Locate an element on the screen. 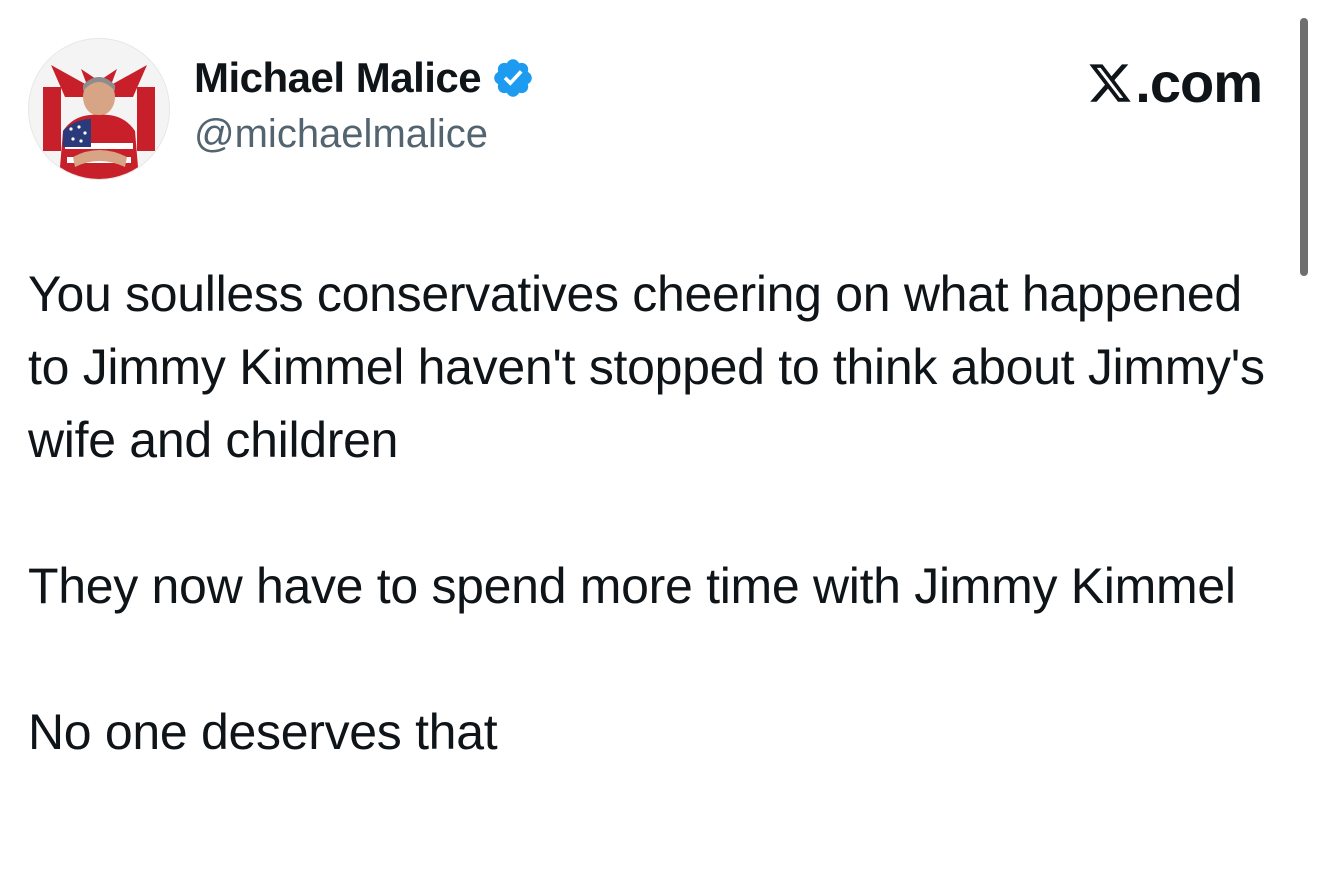  site-logo: .com is located at coordinates (1175, 82).